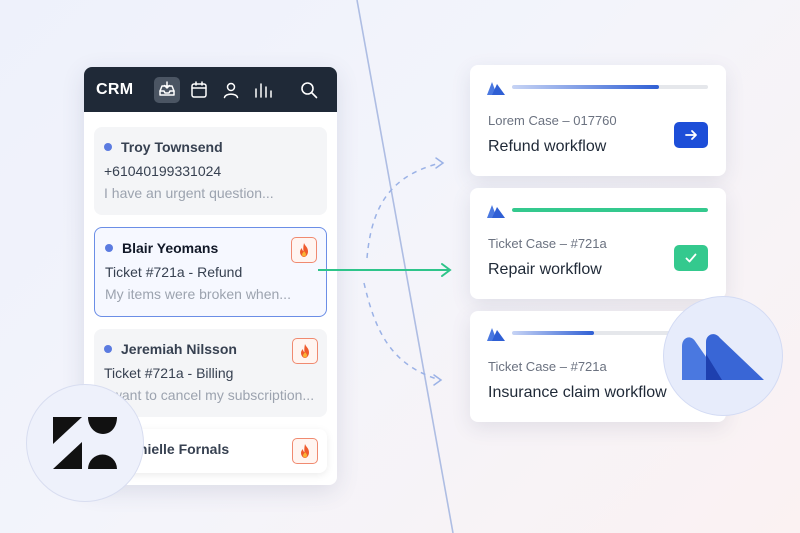 The width and height of the screenshot is (800, 533). What do you see at coordinates (231, 90) in the screenshot?
I see `user-icon` at bounding box center [231, 90].